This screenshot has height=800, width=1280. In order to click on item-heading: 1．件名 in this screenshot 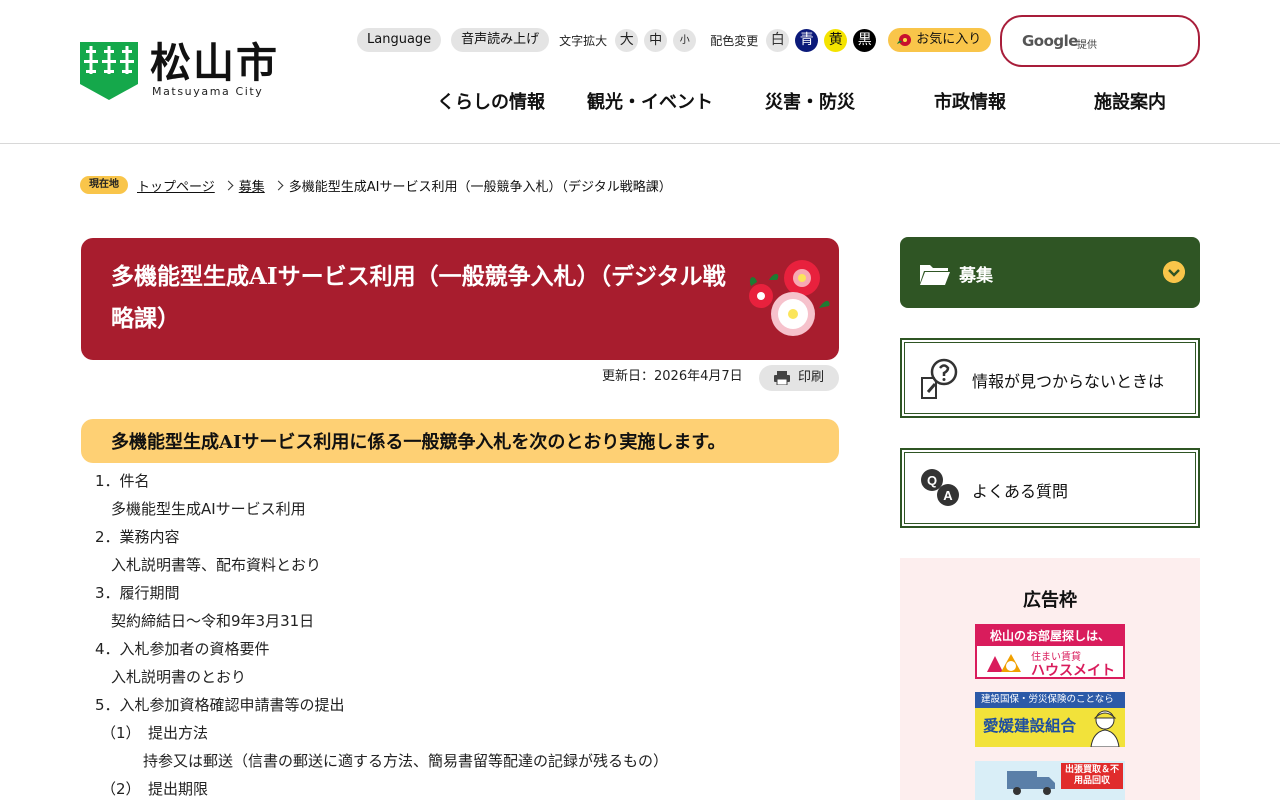, I will do `click(122, 481)`.